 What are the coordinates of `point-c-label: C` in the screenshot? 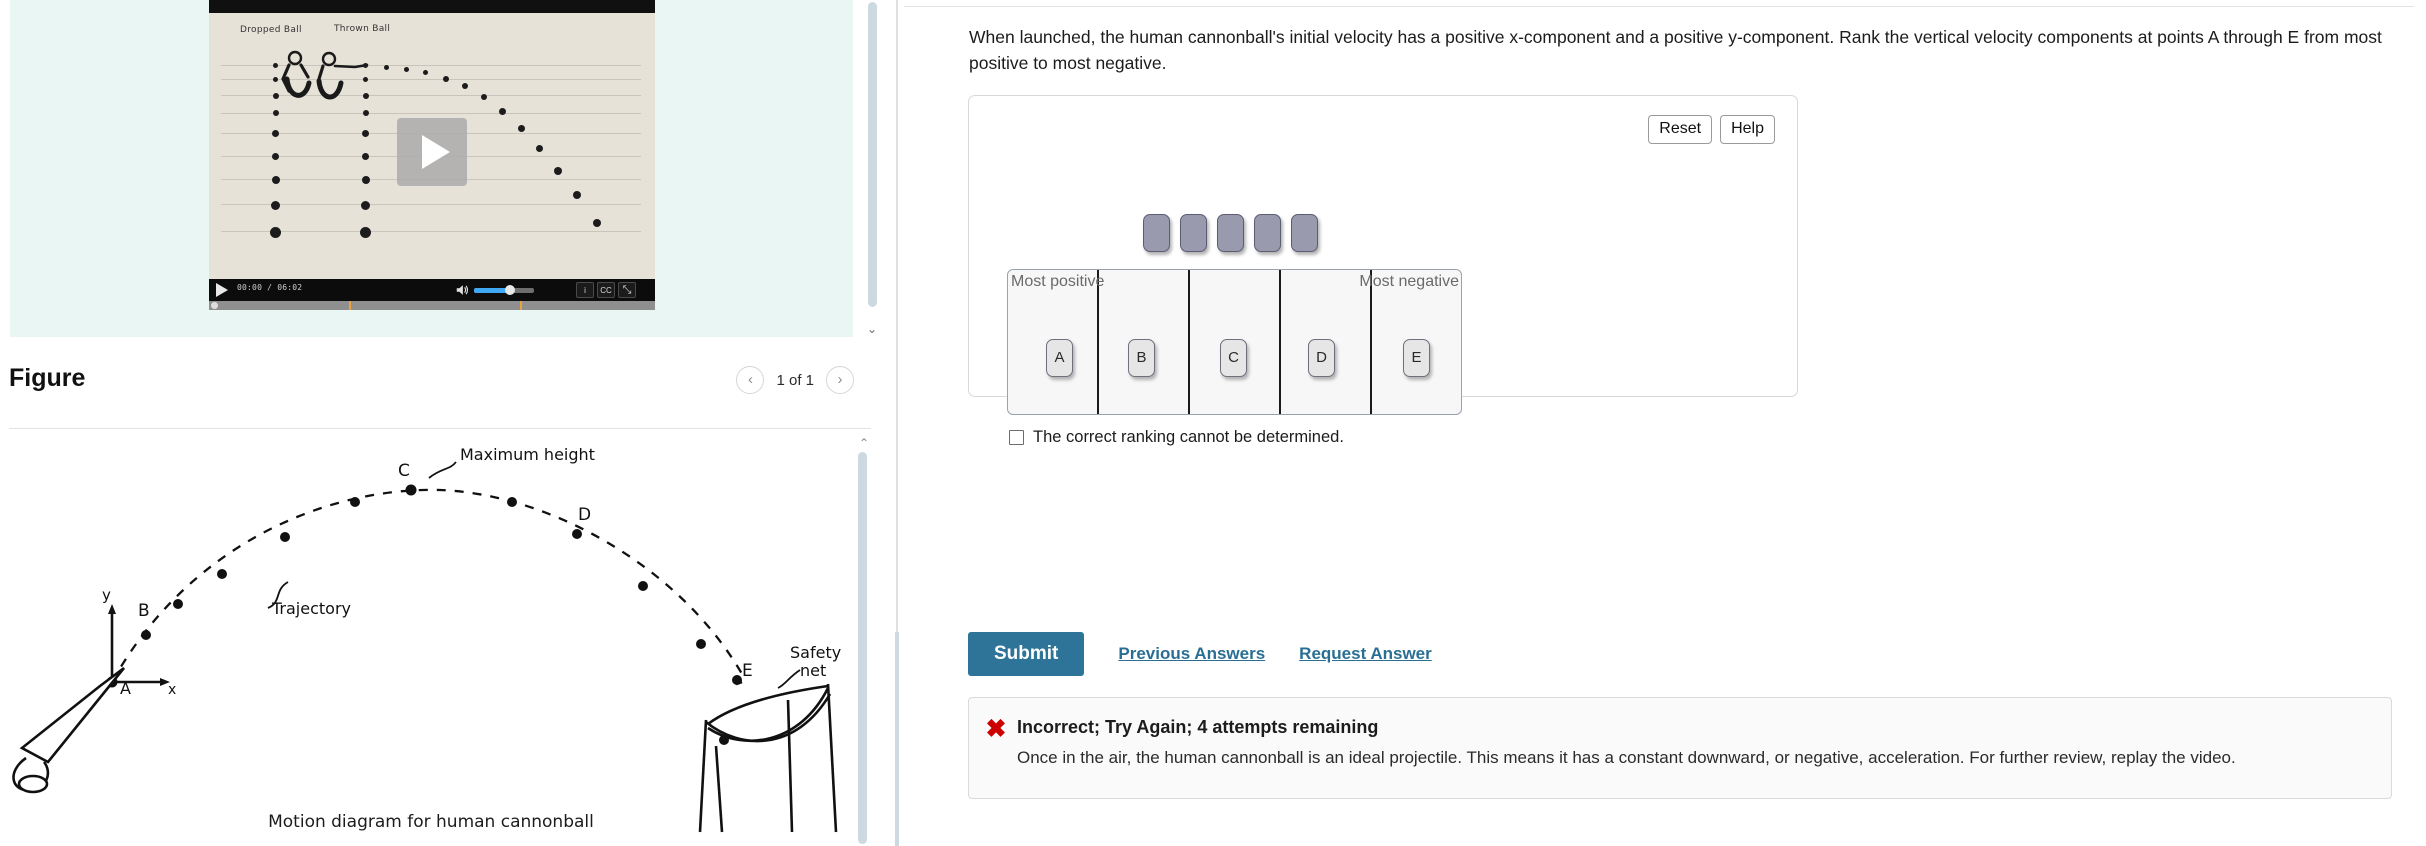 It's located at (404, 471).